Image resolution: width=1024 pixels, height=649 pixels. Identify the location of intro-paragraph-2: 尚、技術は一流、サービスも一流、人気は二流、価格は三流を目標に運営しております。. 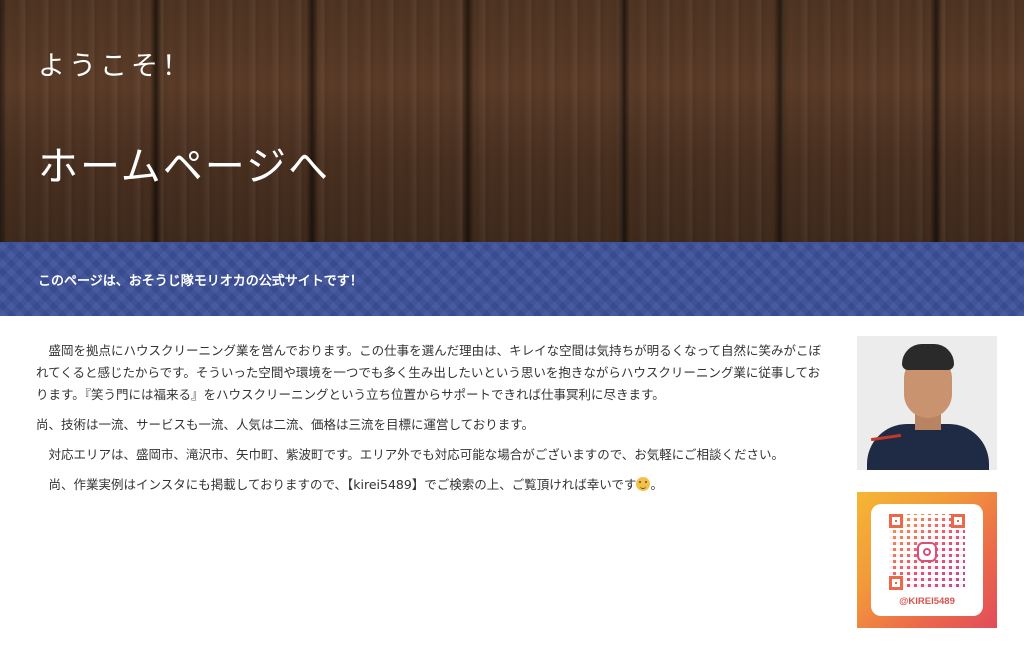
(285, 424).